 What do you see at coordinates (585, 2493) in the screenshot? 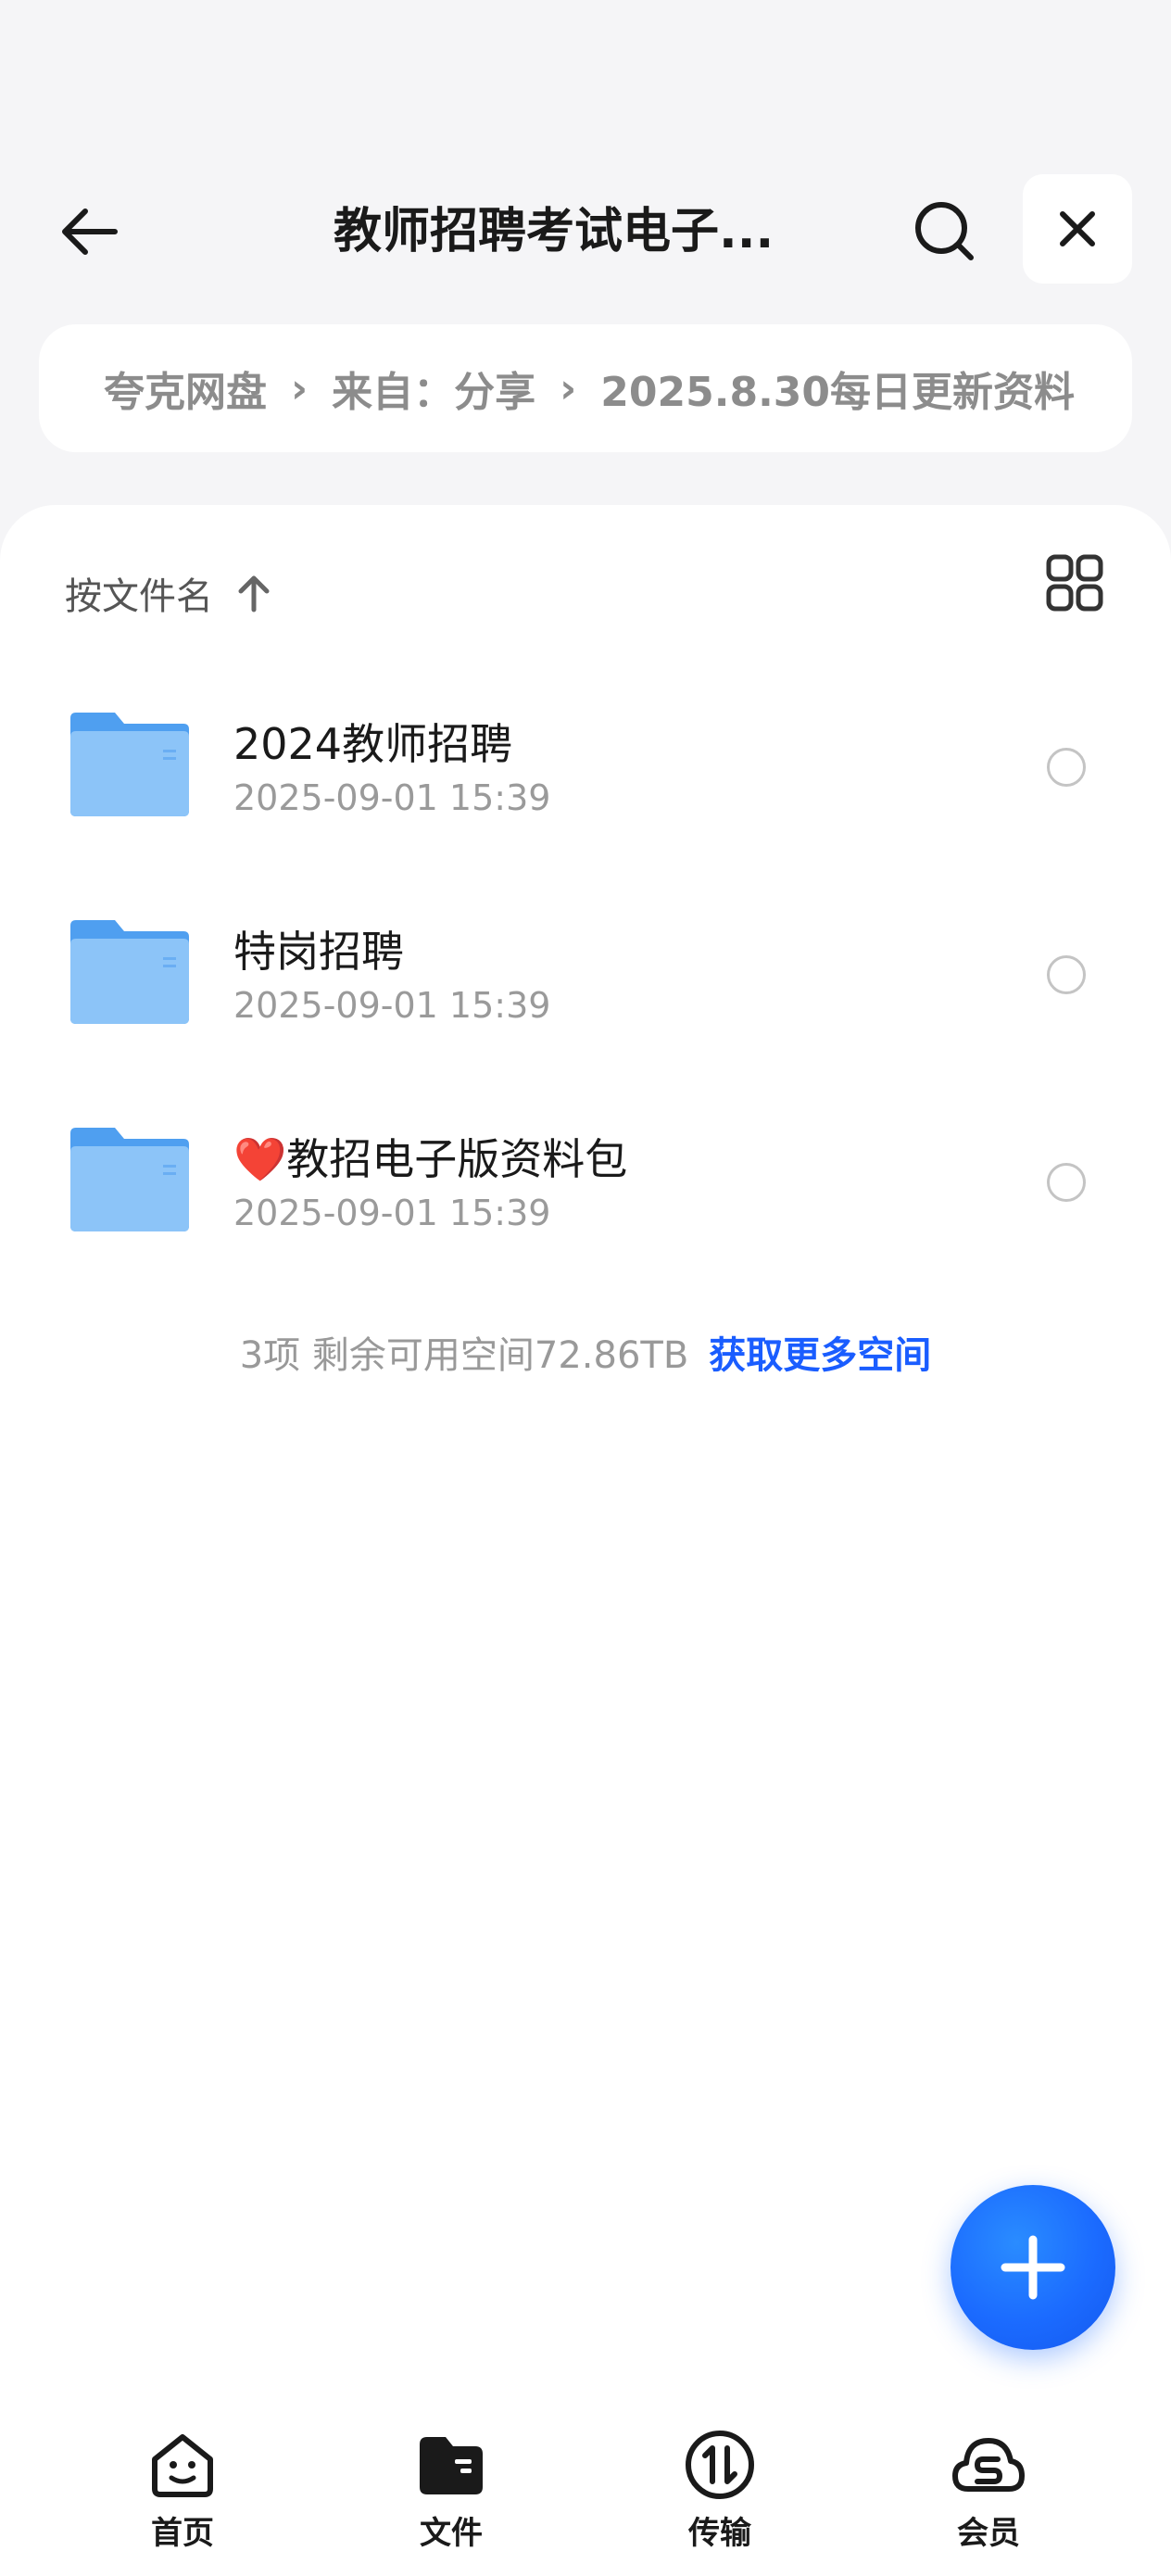
I see `bottom-navigation: 首页 文件 传输 会员` at bounding box center [585, 2493].